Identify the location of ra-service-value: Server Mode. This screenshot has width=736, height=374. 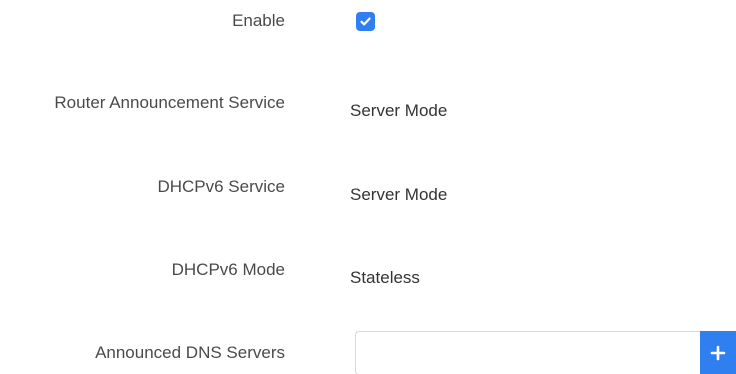
(399, 110).